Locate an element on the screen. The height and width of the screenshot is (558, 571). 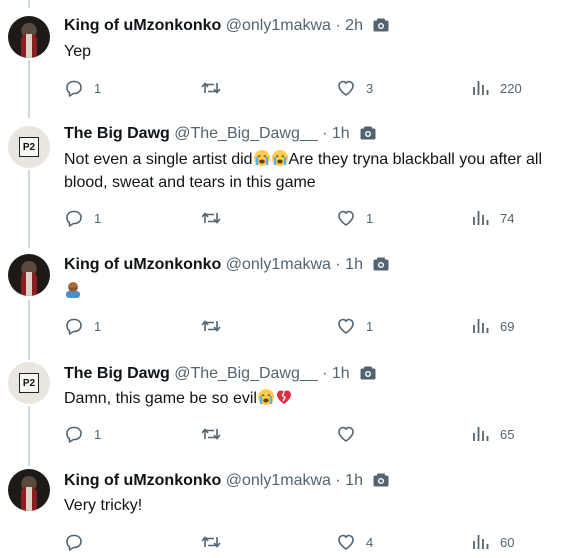
like-count: 4 is located at coordinates (370, 542).